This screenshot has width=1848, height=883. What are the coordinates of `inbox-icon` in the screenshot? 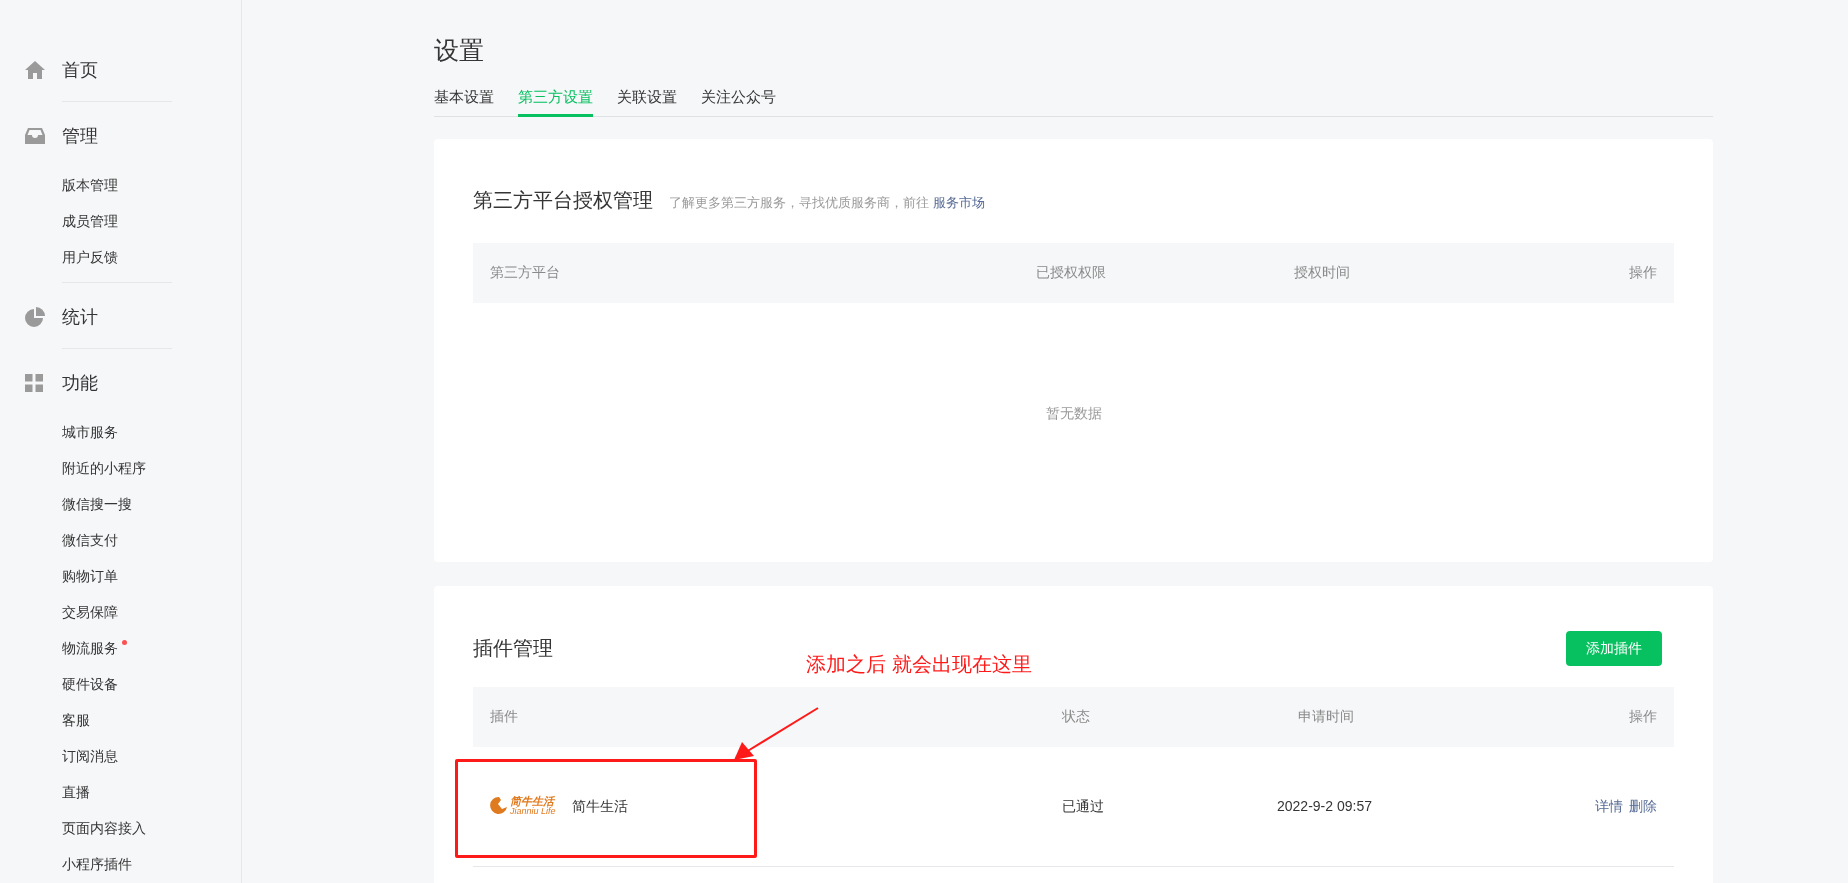 It's located at (35, 136).